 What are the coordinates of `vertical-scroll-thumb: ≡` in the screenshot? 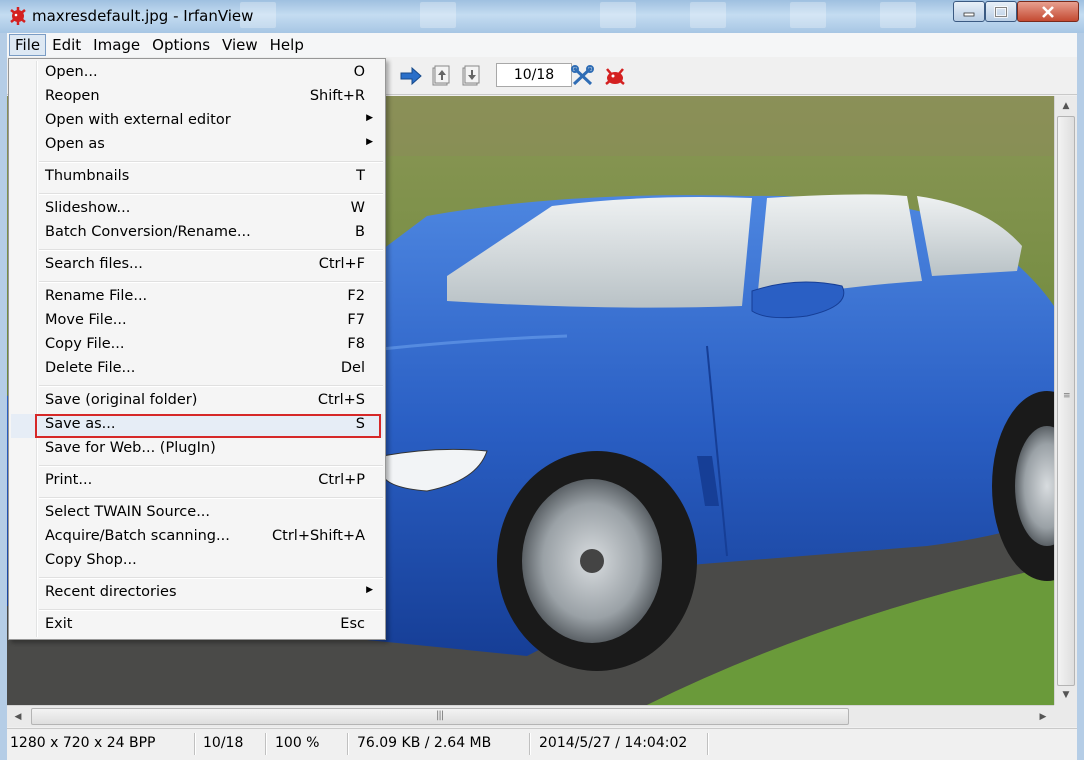 It's located at (1066, 401).